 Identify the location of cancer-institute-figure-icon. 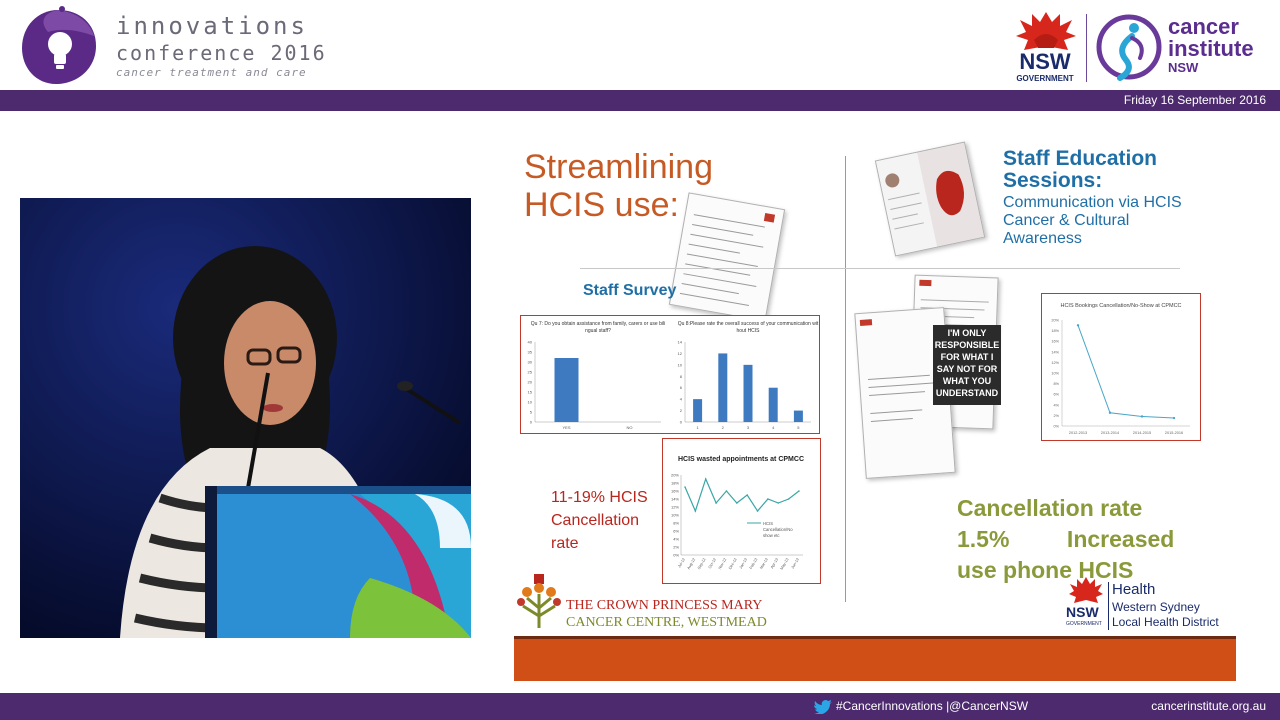
(1129, 47).